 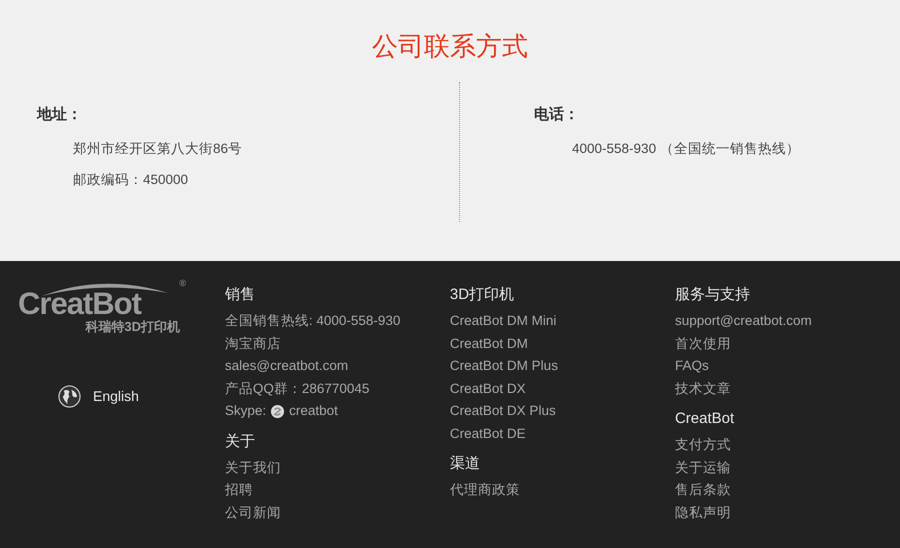 I want to click on footer-link: CreatBot DX, so click(x=488, y=388).